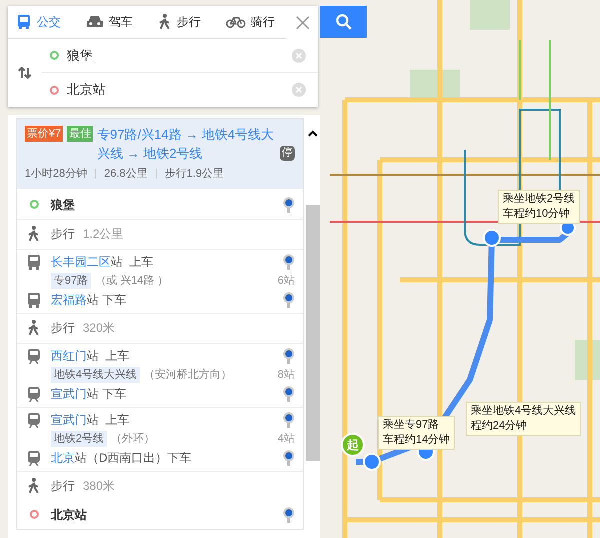 This screenshot has width=600, height=538. Describe the element at coordinates (313, 333) in the screenshot. I see `scrollbar` at that location.